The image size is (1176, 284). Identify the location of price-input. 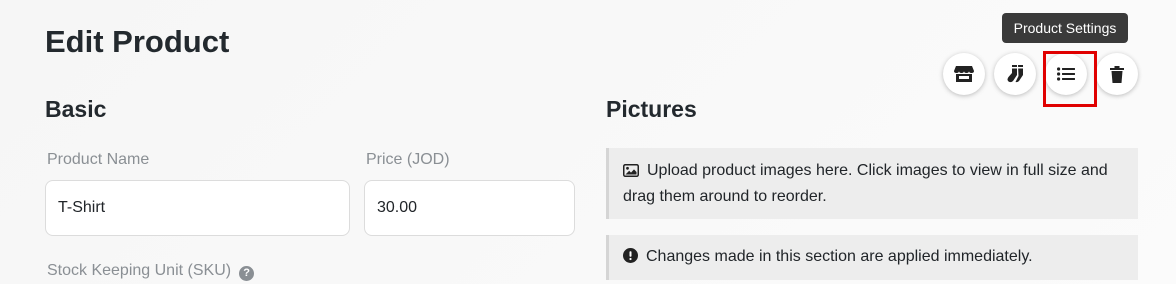
(469, 208).